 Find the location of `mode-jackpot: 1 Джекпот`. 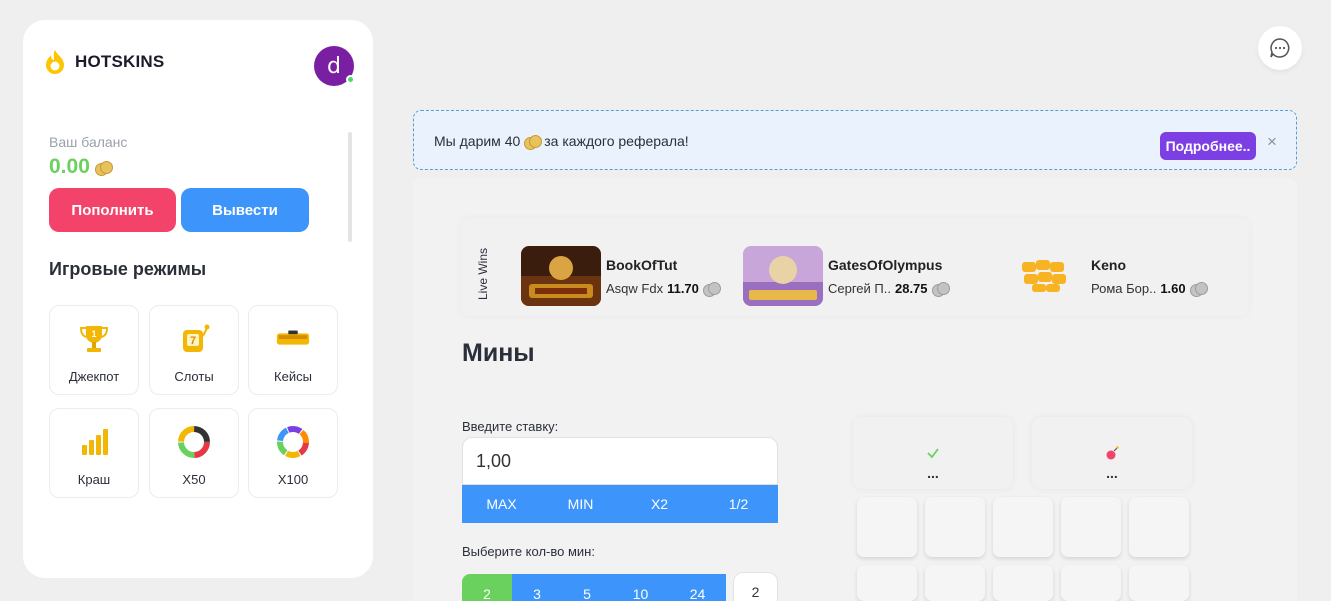

mode-jackpot: 1 Джекпот is located at coordinates (94, 350).